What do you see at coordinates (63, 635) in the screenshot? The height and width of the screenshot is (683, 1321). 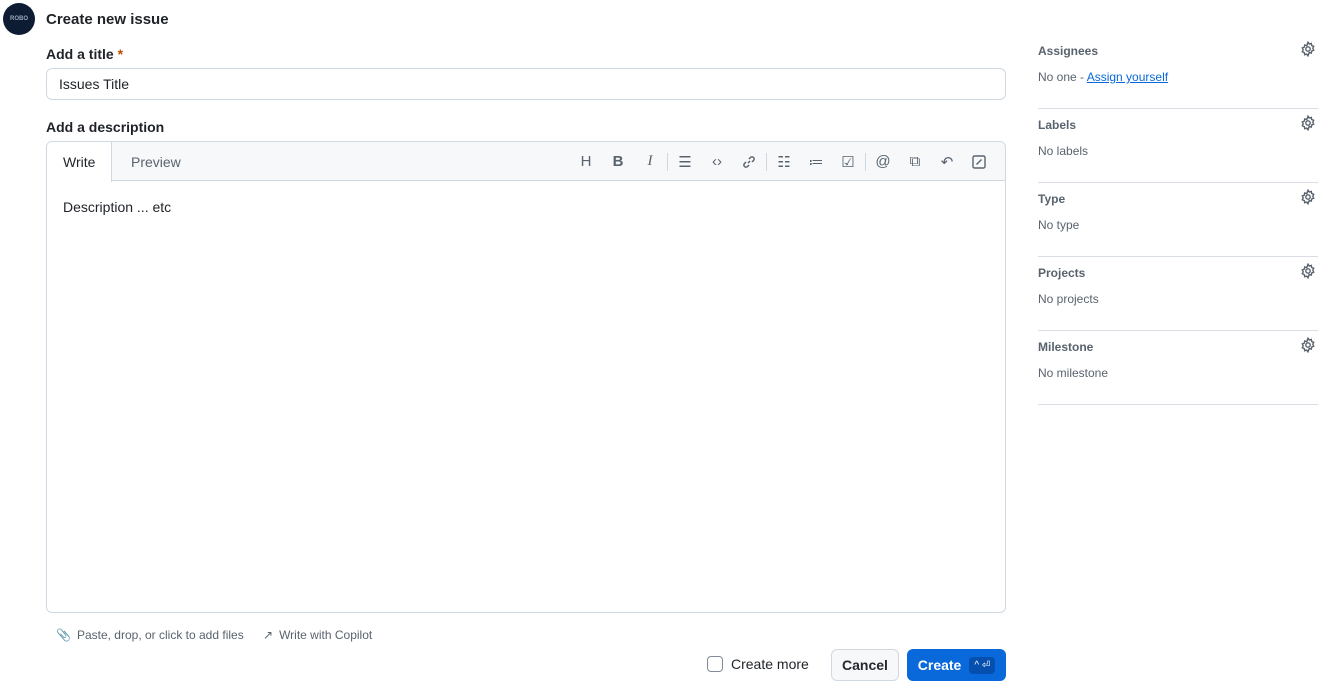 I see `paperclip-icon: 📎` at bounding box center [63, 635].